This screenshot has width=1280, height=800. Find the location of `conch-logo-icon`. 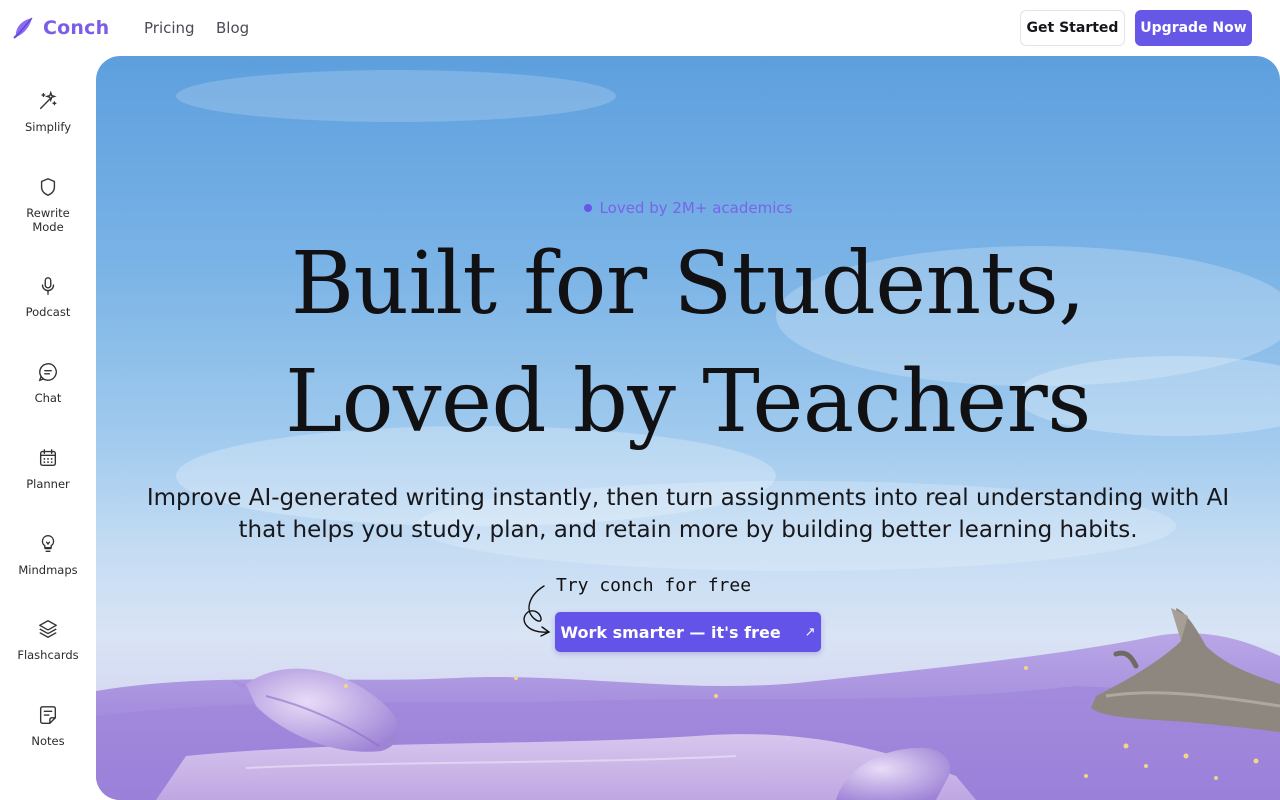

conch-logo-icon is located at coordinates (23, 28).